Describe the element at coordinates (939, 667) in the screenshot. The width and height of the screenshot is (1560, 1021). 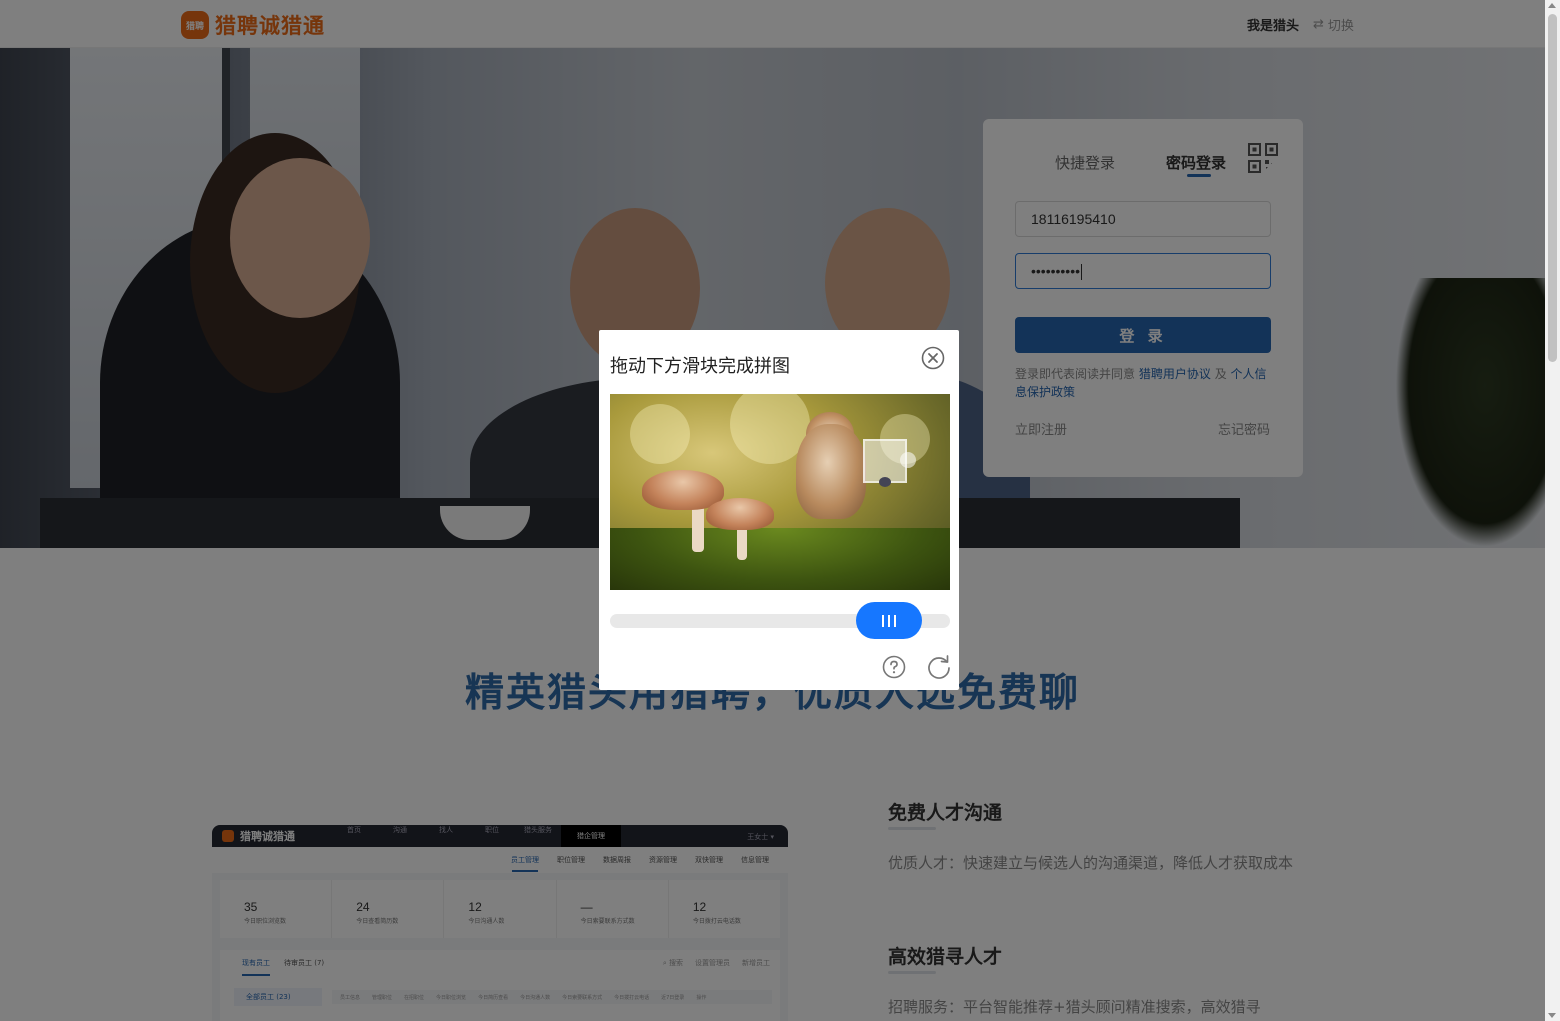
I see `refresh-icon` at that location.